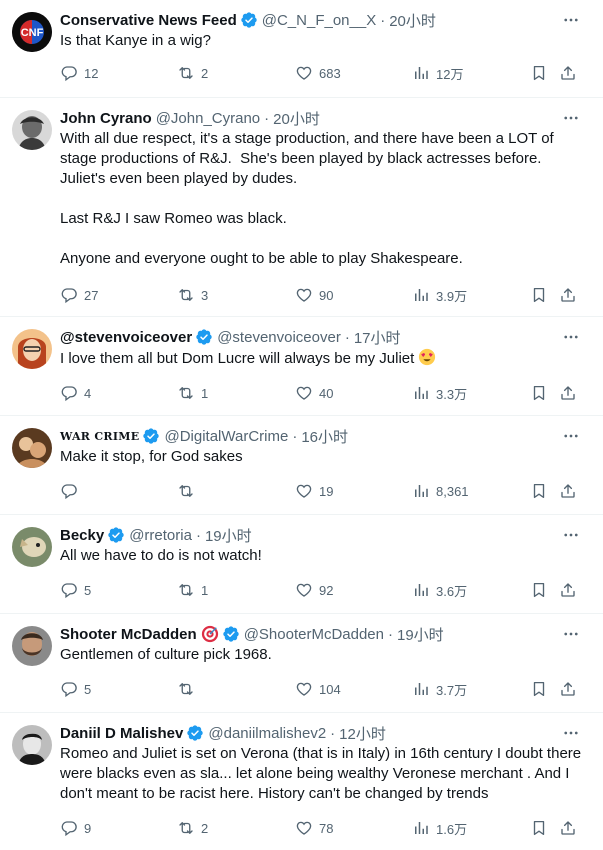 This screenshot has height=850, width=603. What do you see at coordinates (437, 73) in the screenshot?
I see `views-button: 12万` at bounding box center [437, 73].